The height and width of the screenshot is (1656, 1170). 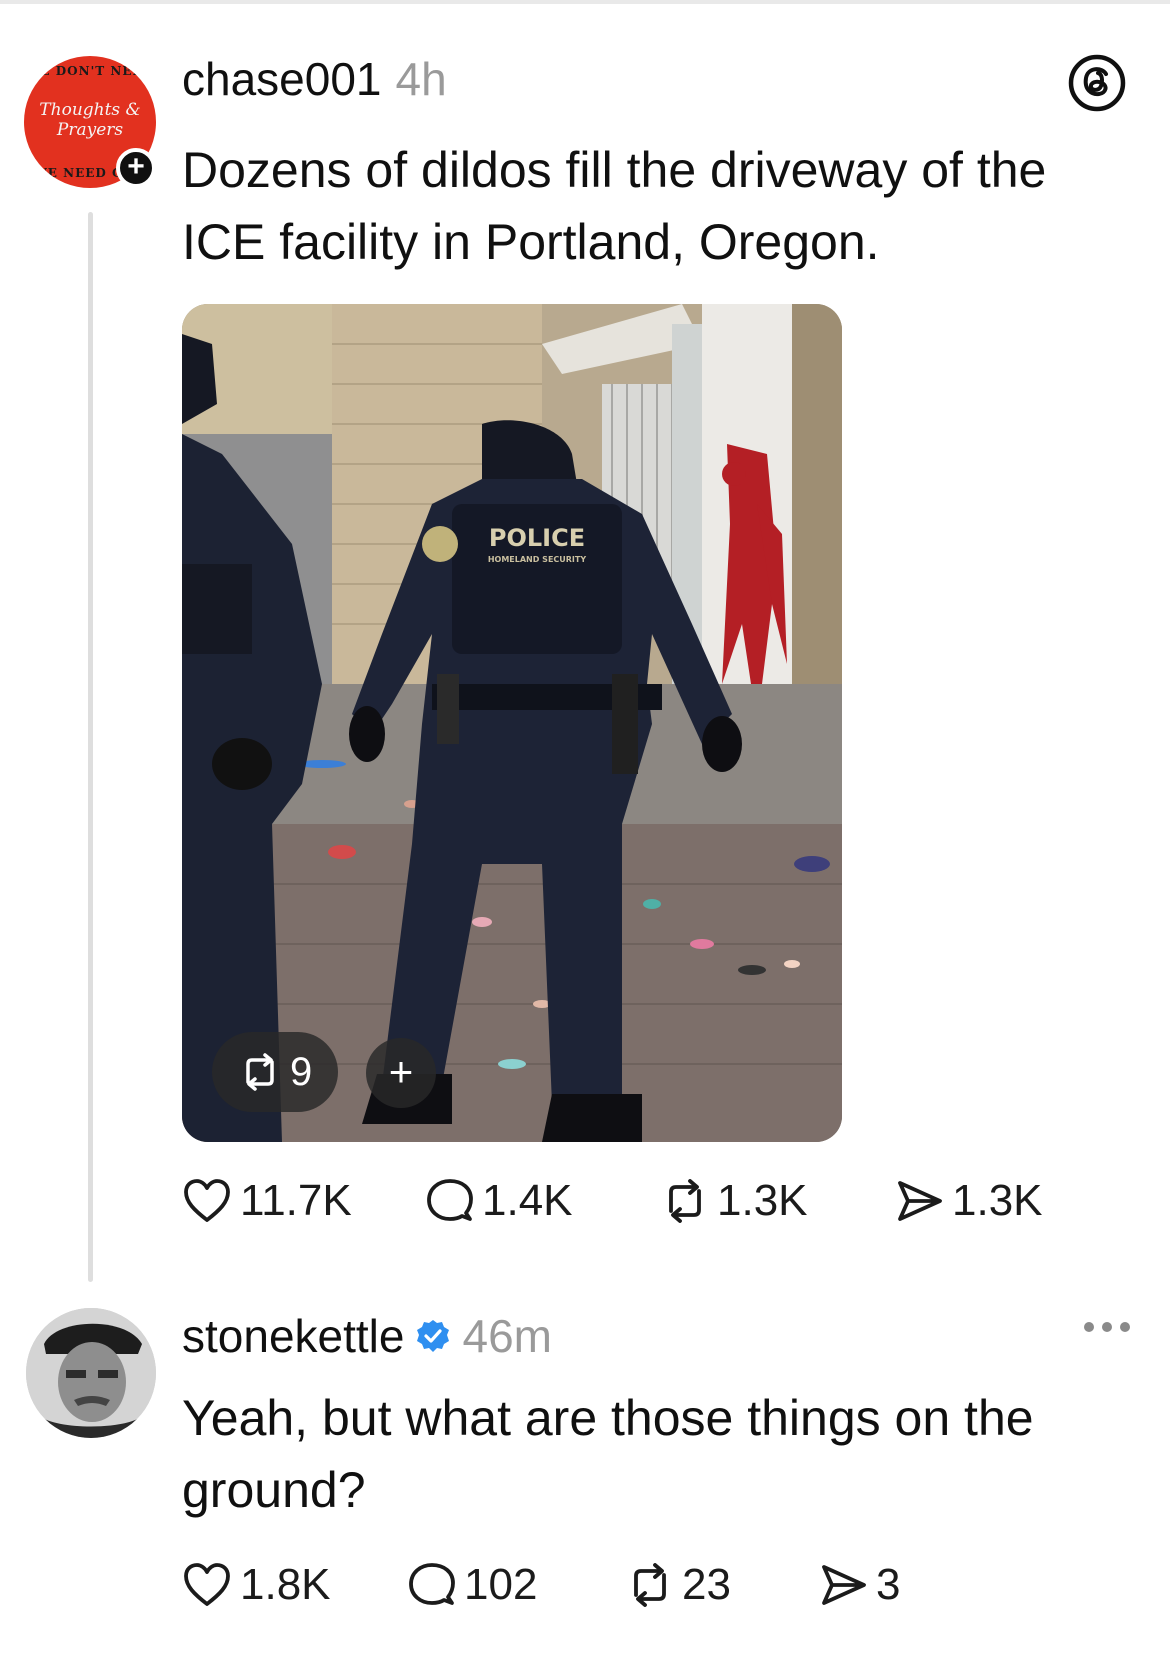 I want to click on image-repost-pill: 9, so click(x=275, y=1072).